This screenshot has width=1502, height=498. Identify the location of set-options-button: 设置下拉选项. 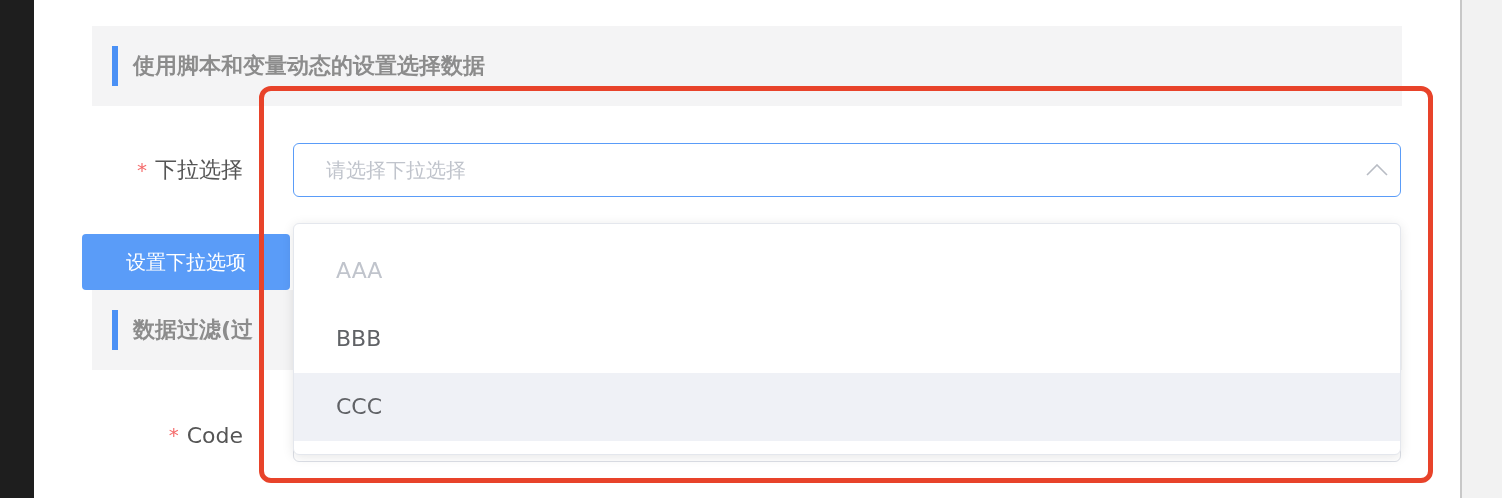
(186, 262).